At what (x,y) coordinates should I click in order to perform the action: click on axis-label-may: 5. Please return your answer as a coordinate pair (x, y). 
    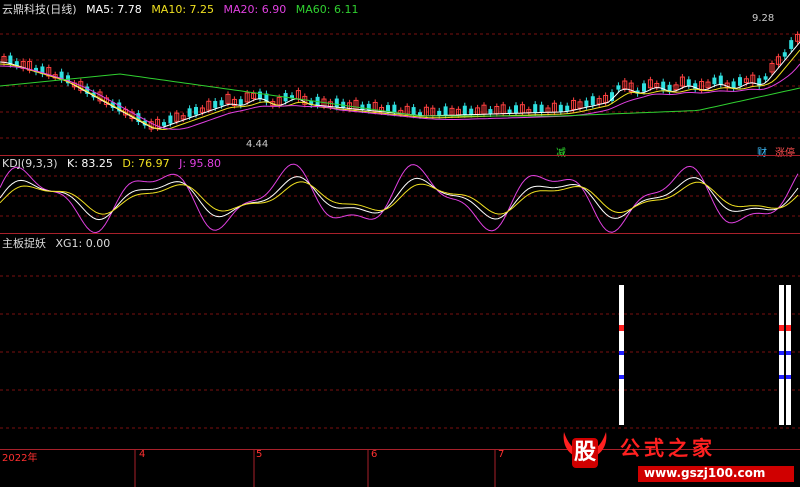
    Looking at the image, I should click on (259, 454).